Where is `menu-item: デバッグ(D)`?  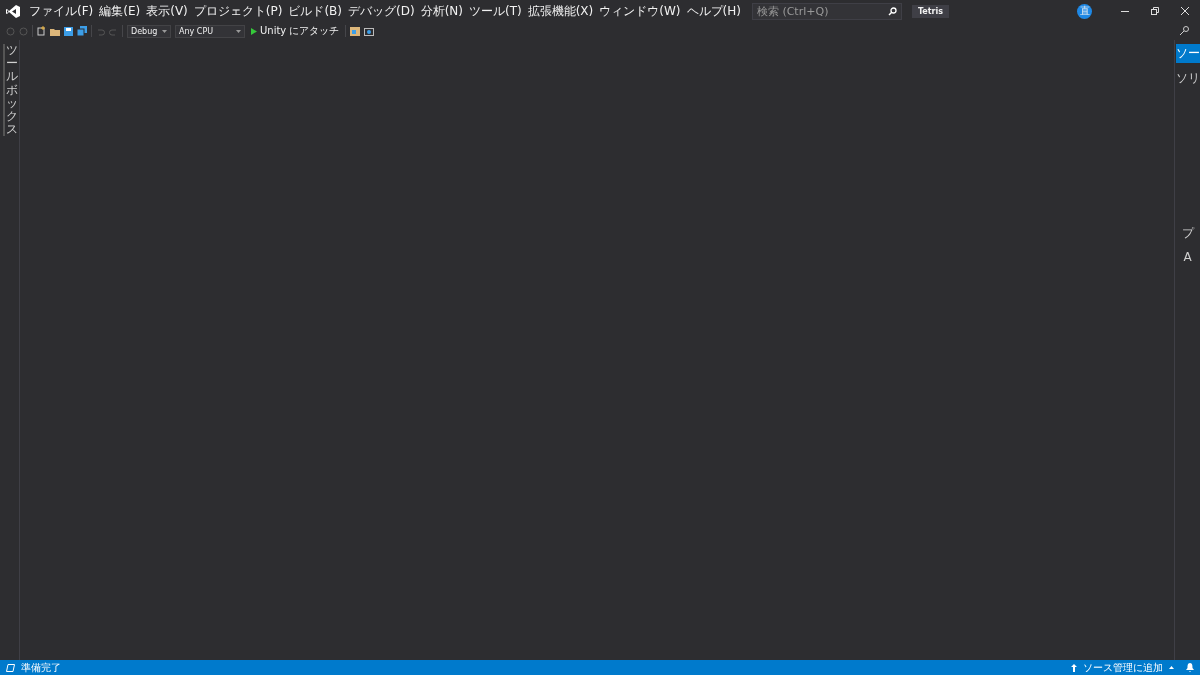 menu-item: デバッグ(D) is located at coordinates (381, 11).